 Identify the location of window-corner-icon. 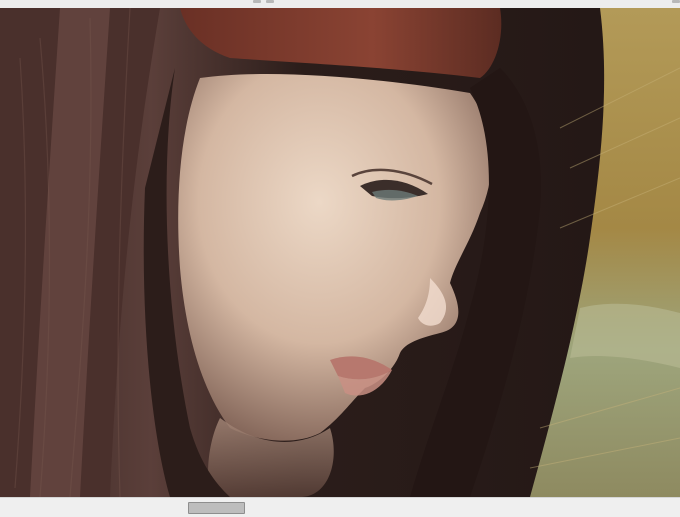
(676, 1).